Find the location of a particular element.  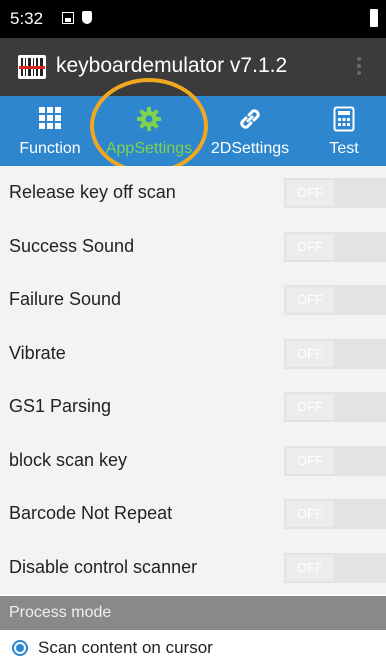

tab-2dsettings: 2DSettings is located at coordinates (250, 131).